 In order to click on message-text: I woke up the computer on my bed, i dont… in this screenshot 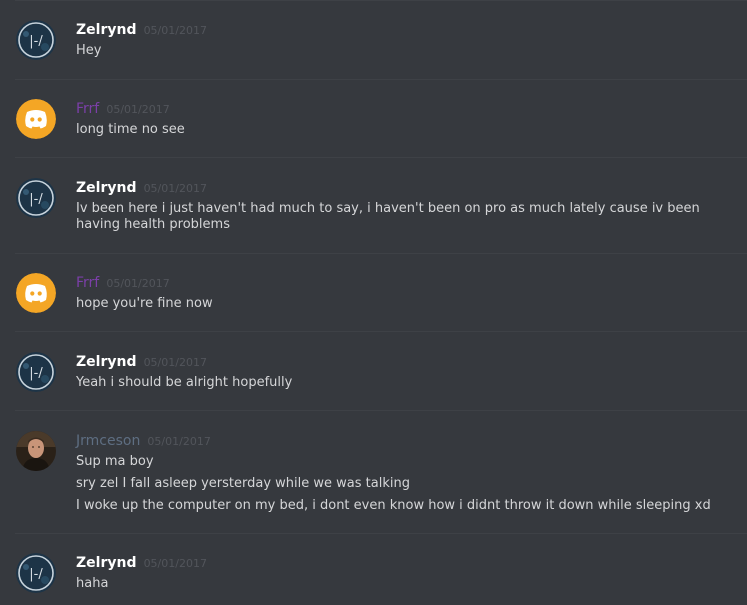, I will do `click(393, 505)`.